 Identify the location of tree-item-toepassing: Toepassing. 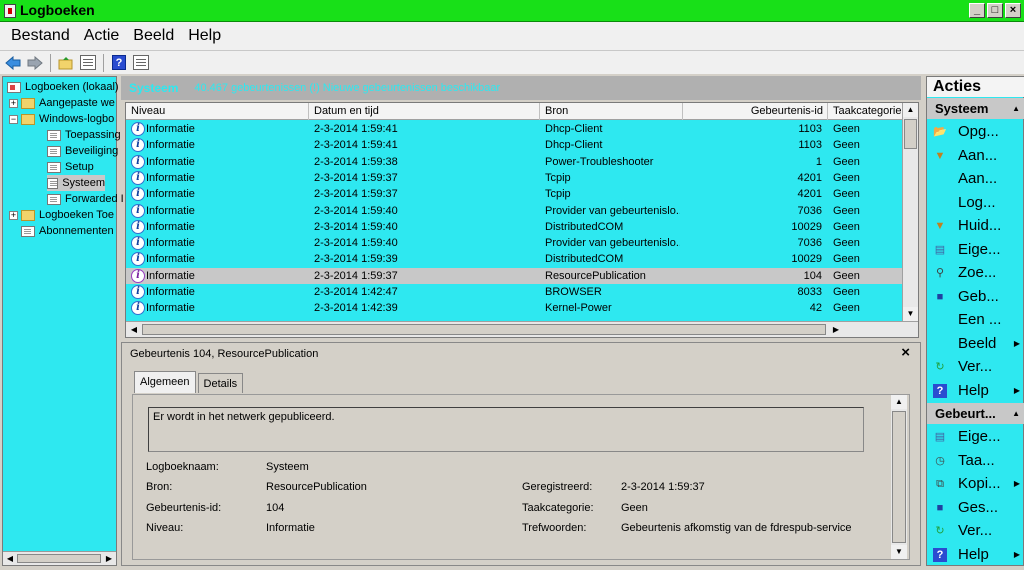
(84, 135).